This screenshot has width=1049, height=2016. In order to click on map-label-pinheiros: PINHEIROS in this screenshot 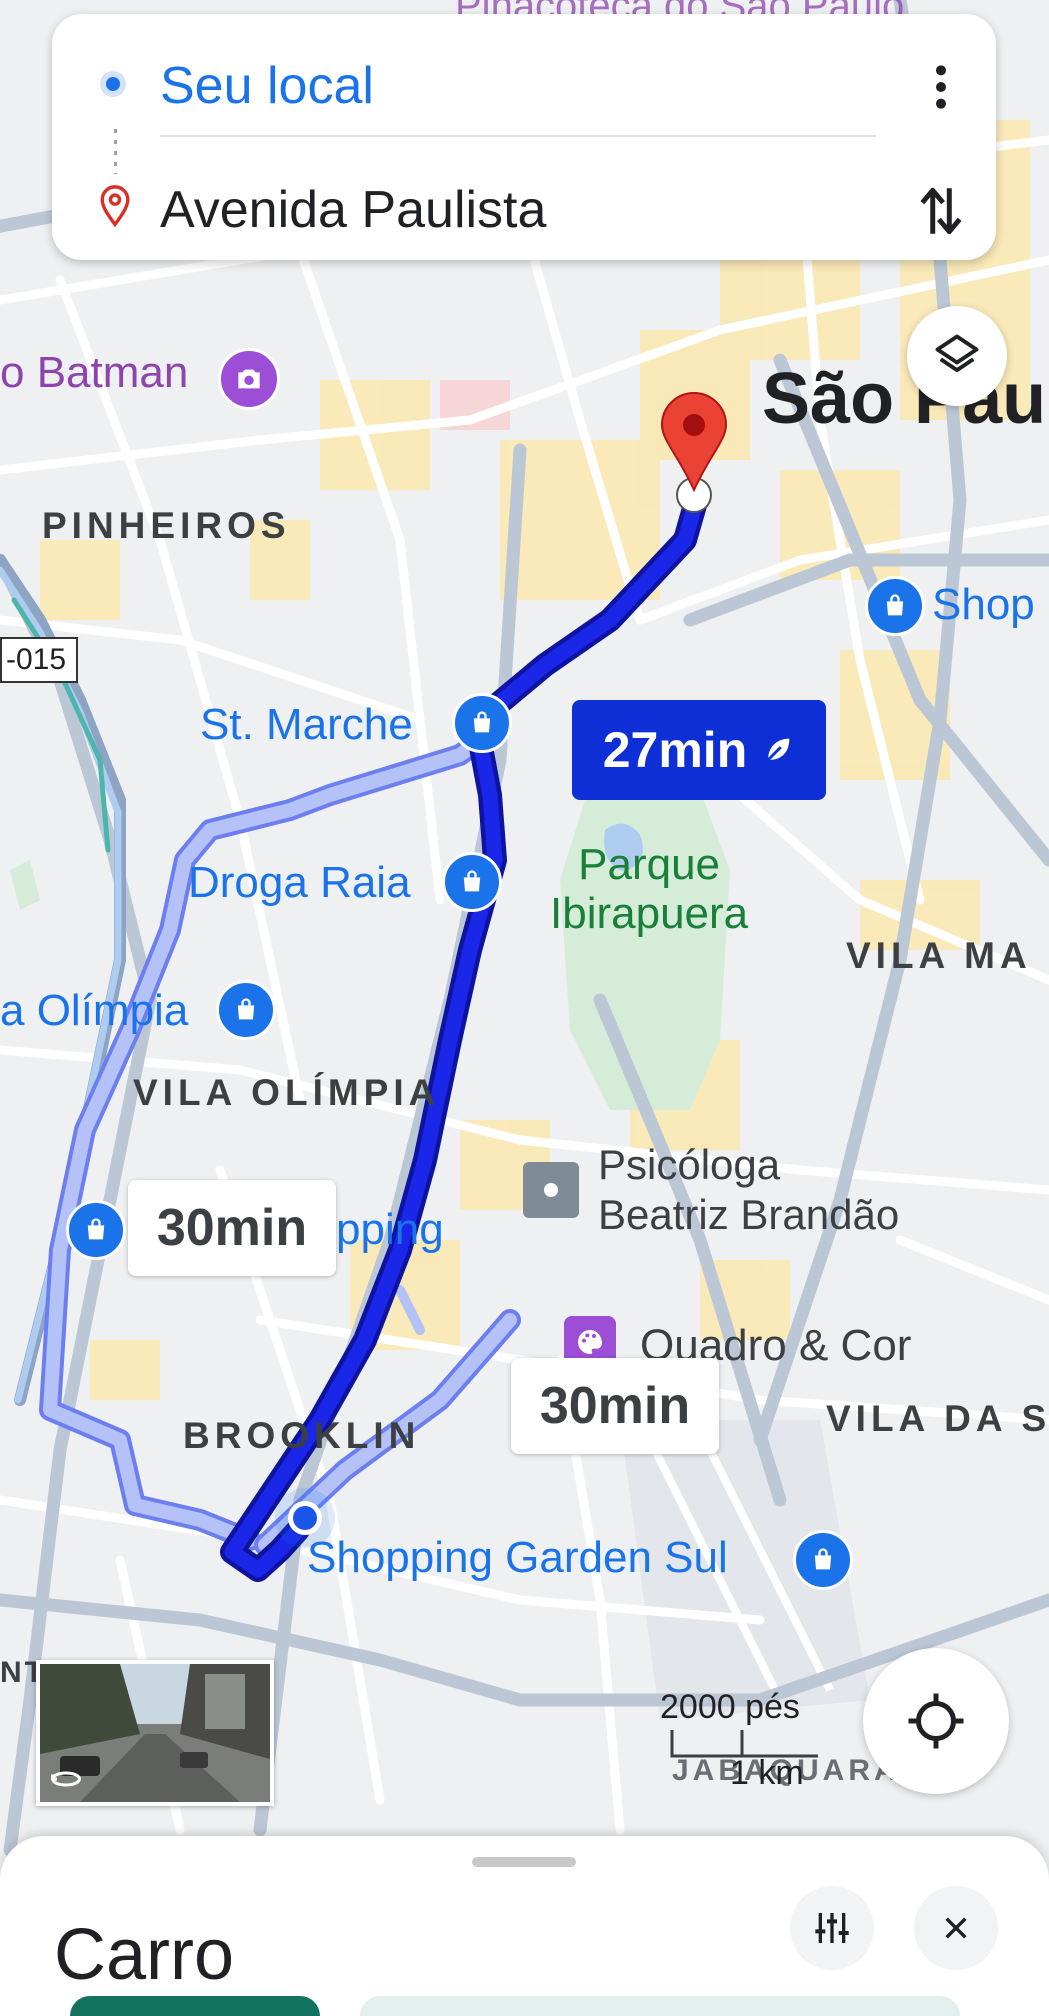, I will do `click(166, 525)`.